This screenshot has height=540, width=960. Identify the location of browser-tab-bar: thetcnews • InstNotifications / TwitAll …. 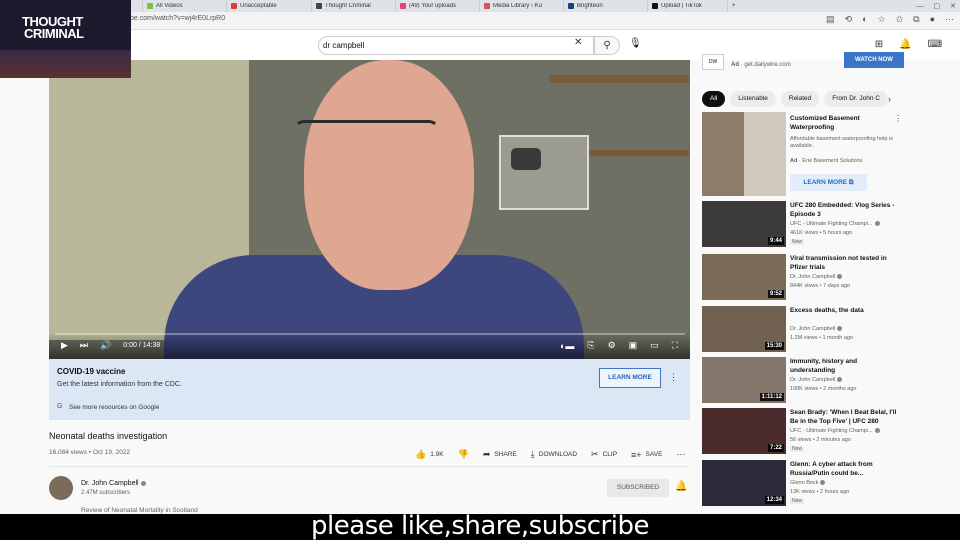
(480, 6).